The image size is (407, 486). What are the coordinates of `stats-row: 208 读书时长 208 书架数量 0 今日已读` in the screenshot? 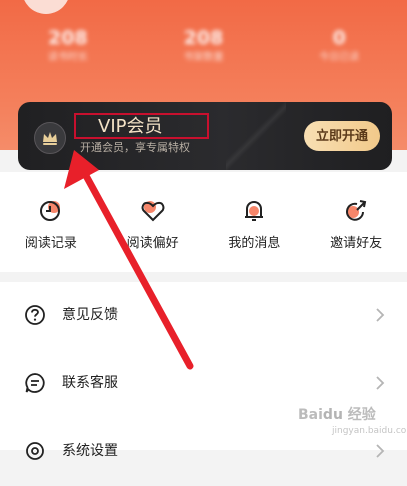 It's located at (203, 46).